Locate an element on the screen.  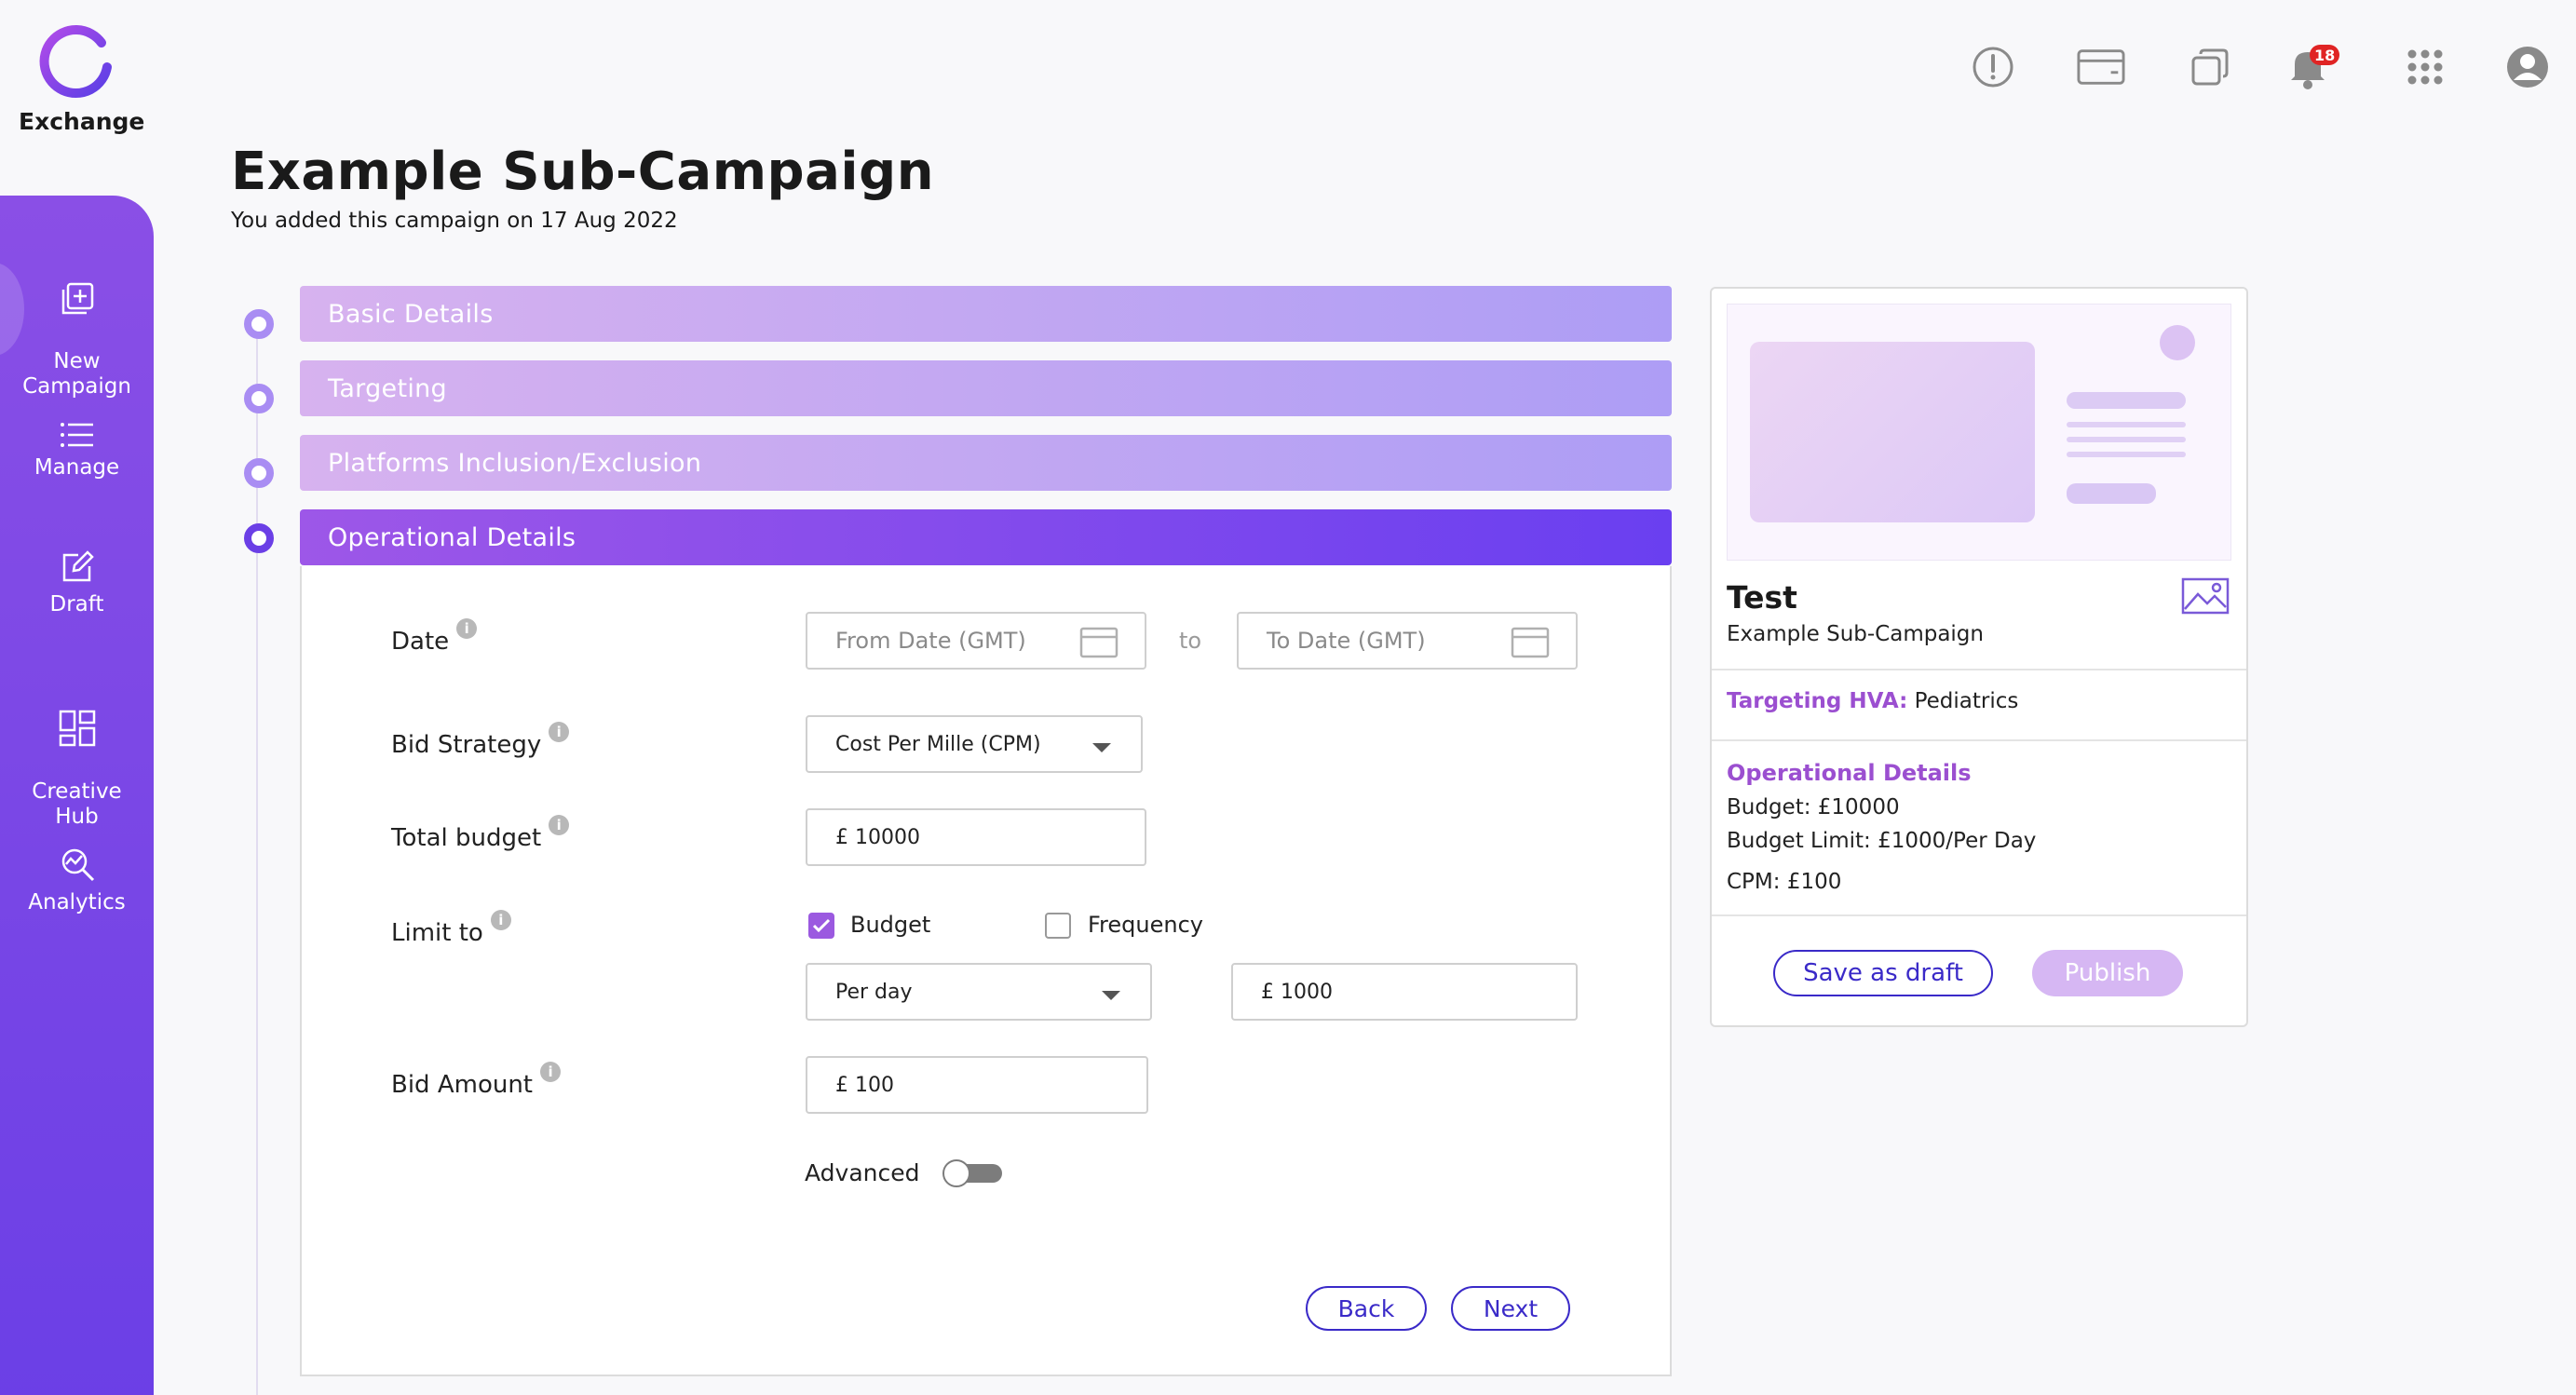
save-as-draft-button: Save as draft is located at coordinates (1883, 973).